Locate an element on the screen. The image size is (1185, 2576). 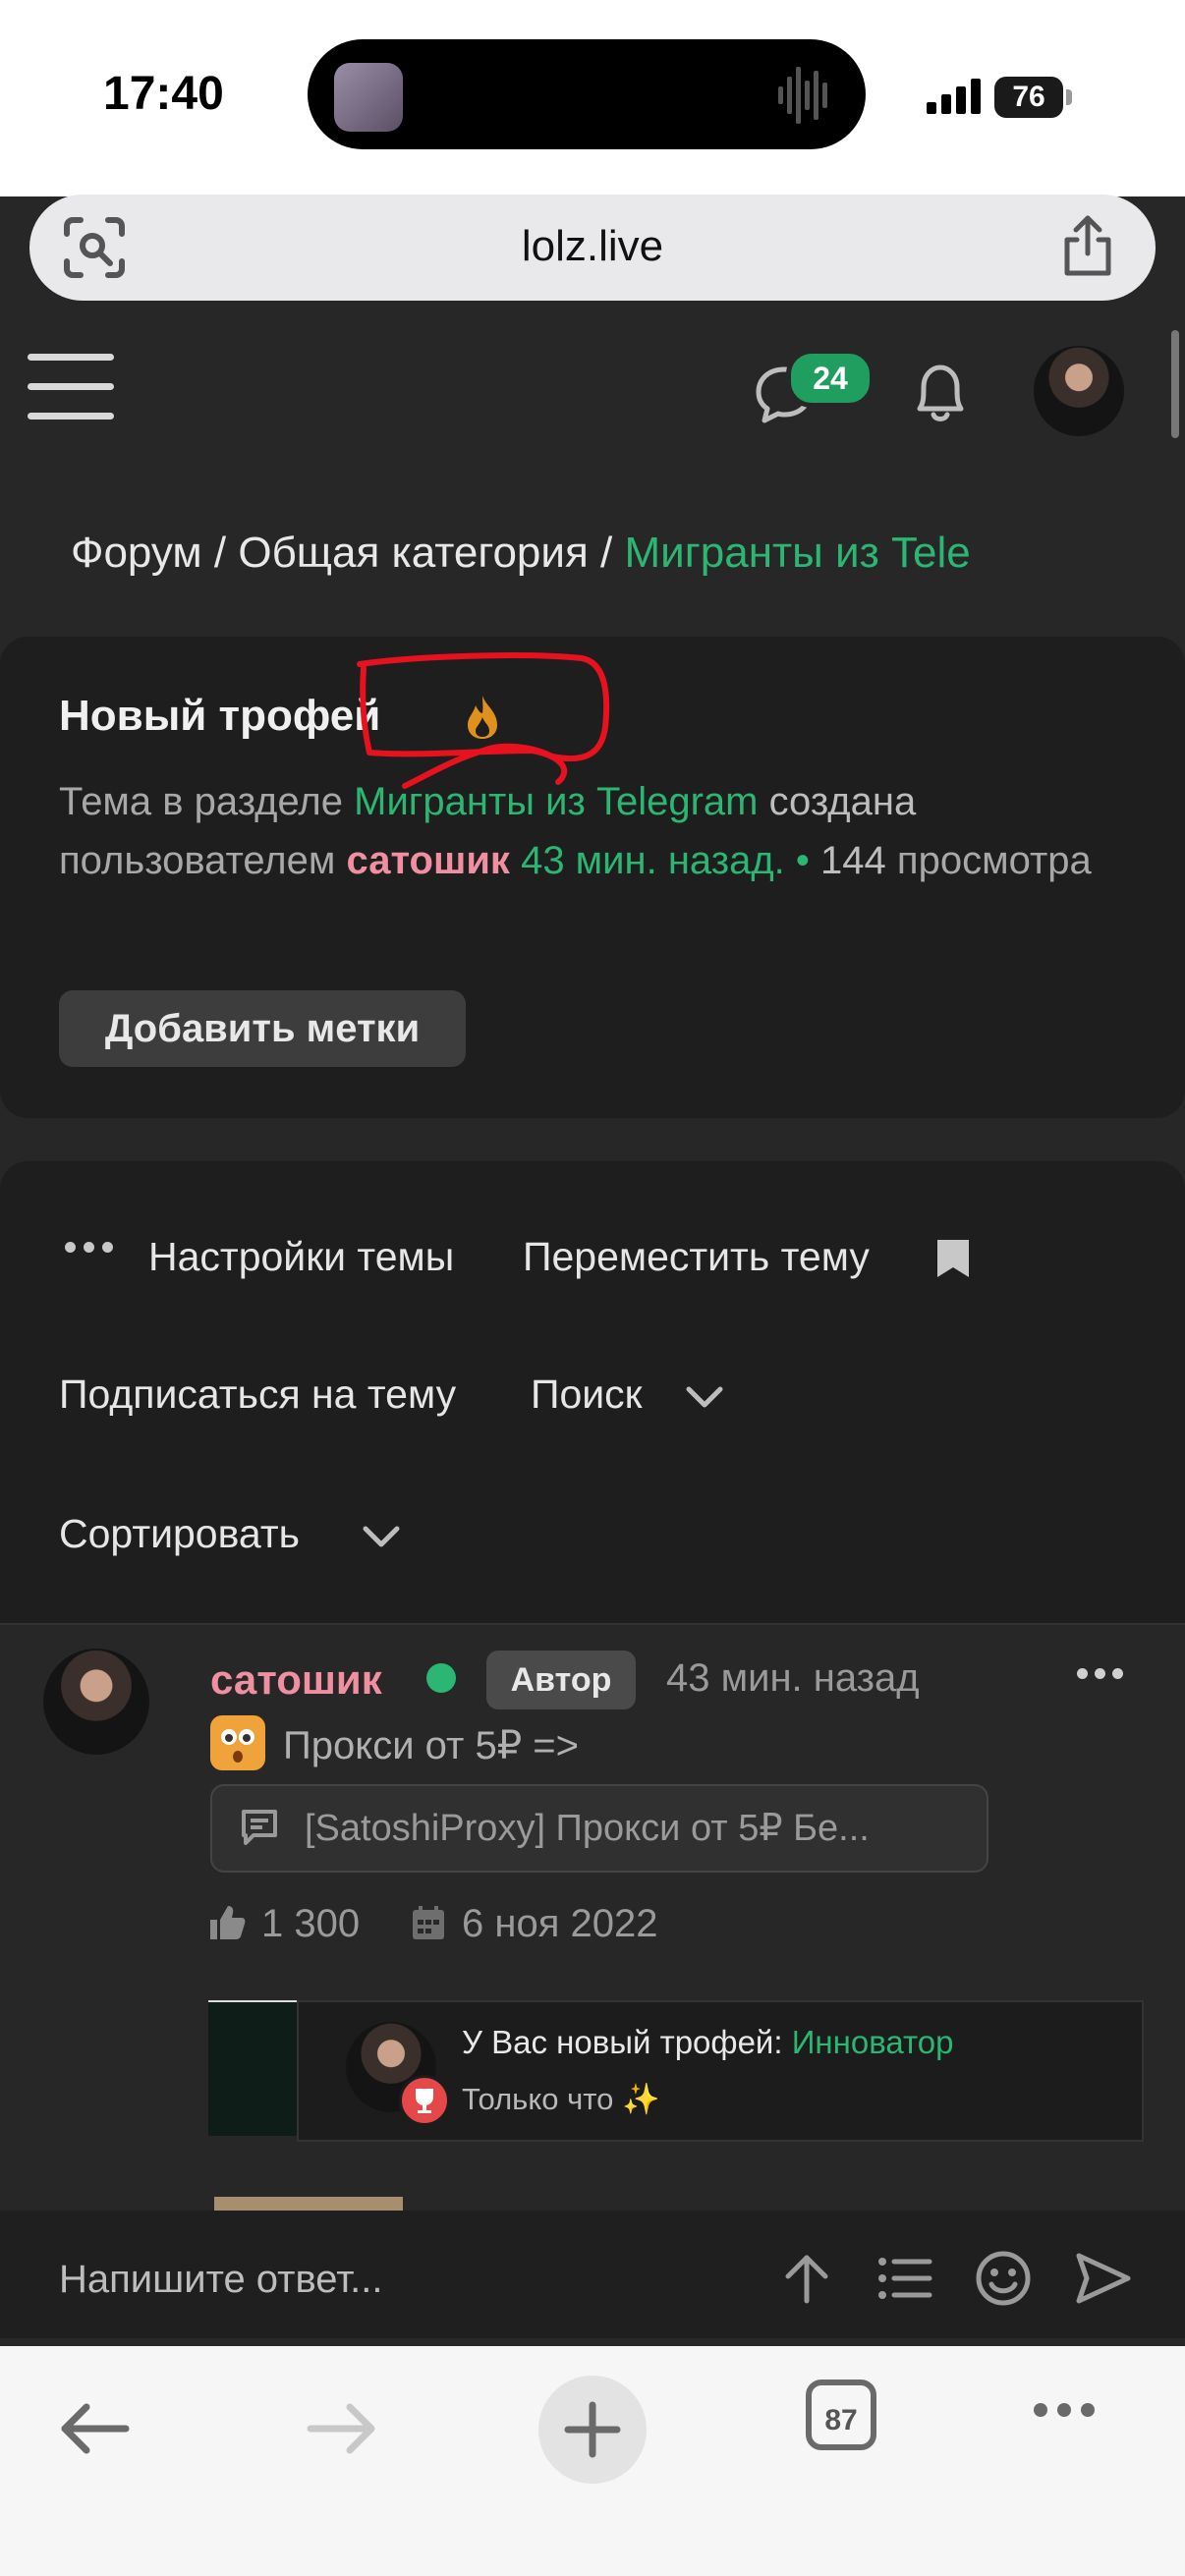
breadcrumb-category: Общая категория is located at coordinates (413, 553).